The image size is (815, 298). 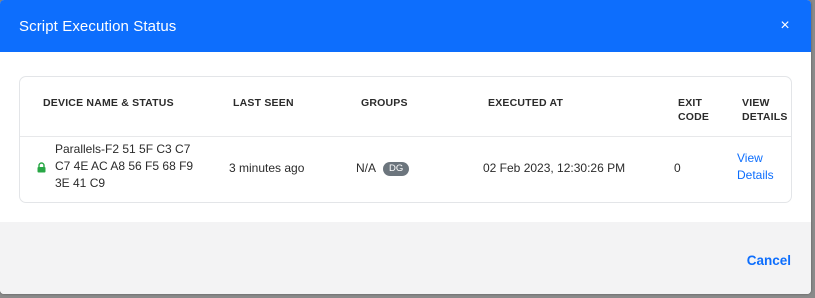 What do you see at coordinates (108, 103) in the screenshot?
I see `column-header-device: DEVICE NAME & STATUS` at bounding box center [108, 103].